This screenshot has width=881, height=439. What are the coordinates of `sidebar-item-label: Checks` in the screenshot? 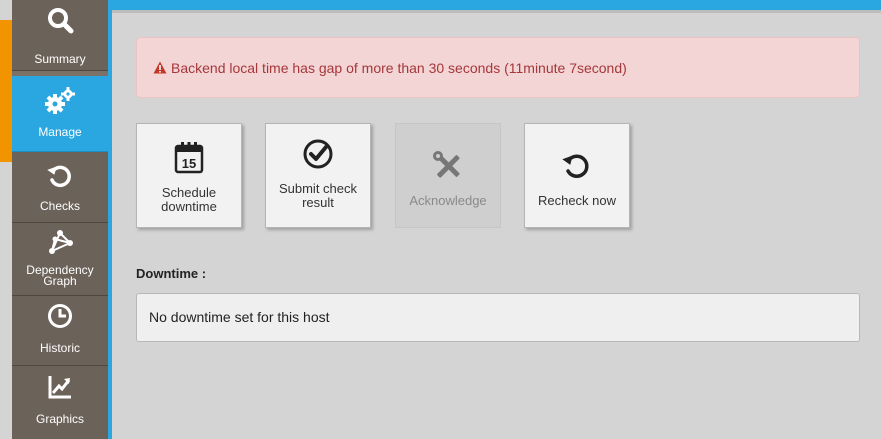 It's located at (59, 206).